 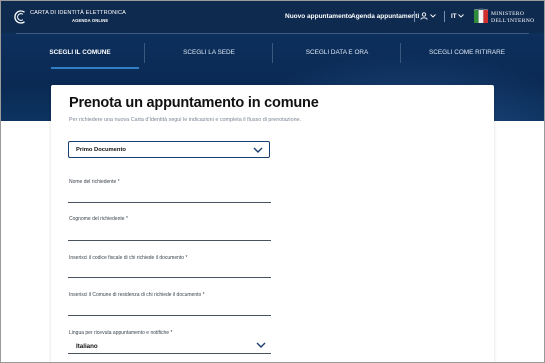 What do you see at coordinates (385, 16) in the screenshot?
I see `nav-appointment-agenda: Agenda appuntamenti` at bounding box center [385, 16].